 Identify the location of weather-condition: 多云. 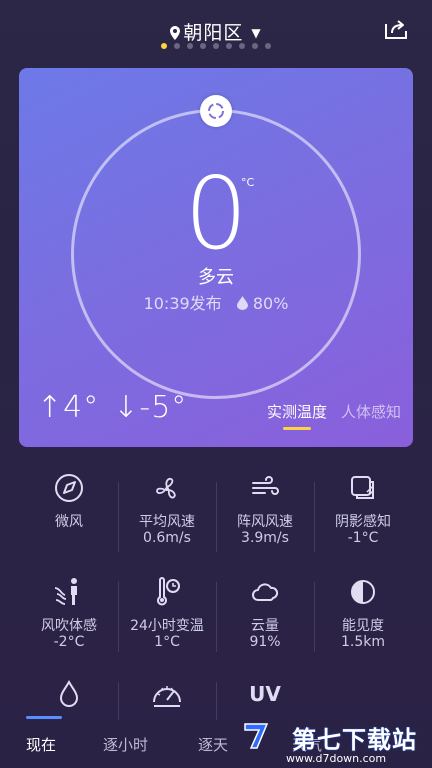
(216, 277).